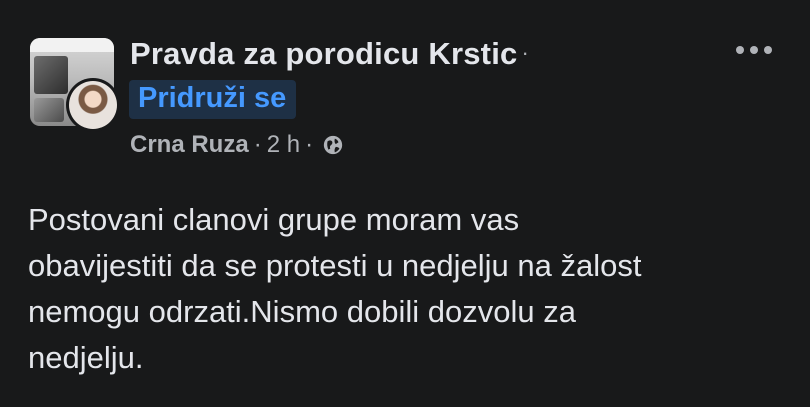 This screenshot has width=810, height=407. What do you see at coordinates (86, 357) in the screenshot?
I see `post-body-line: nedjelju.` at bounding box center [86, 357].